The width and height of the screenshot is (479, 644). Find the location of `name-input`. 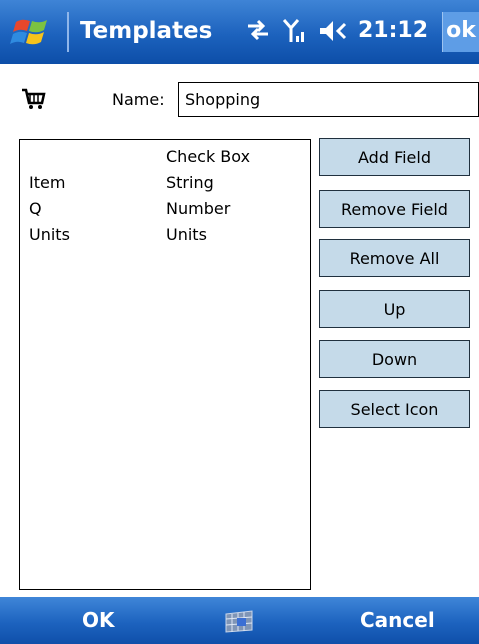

name-input is located at coordinates (328, 99).